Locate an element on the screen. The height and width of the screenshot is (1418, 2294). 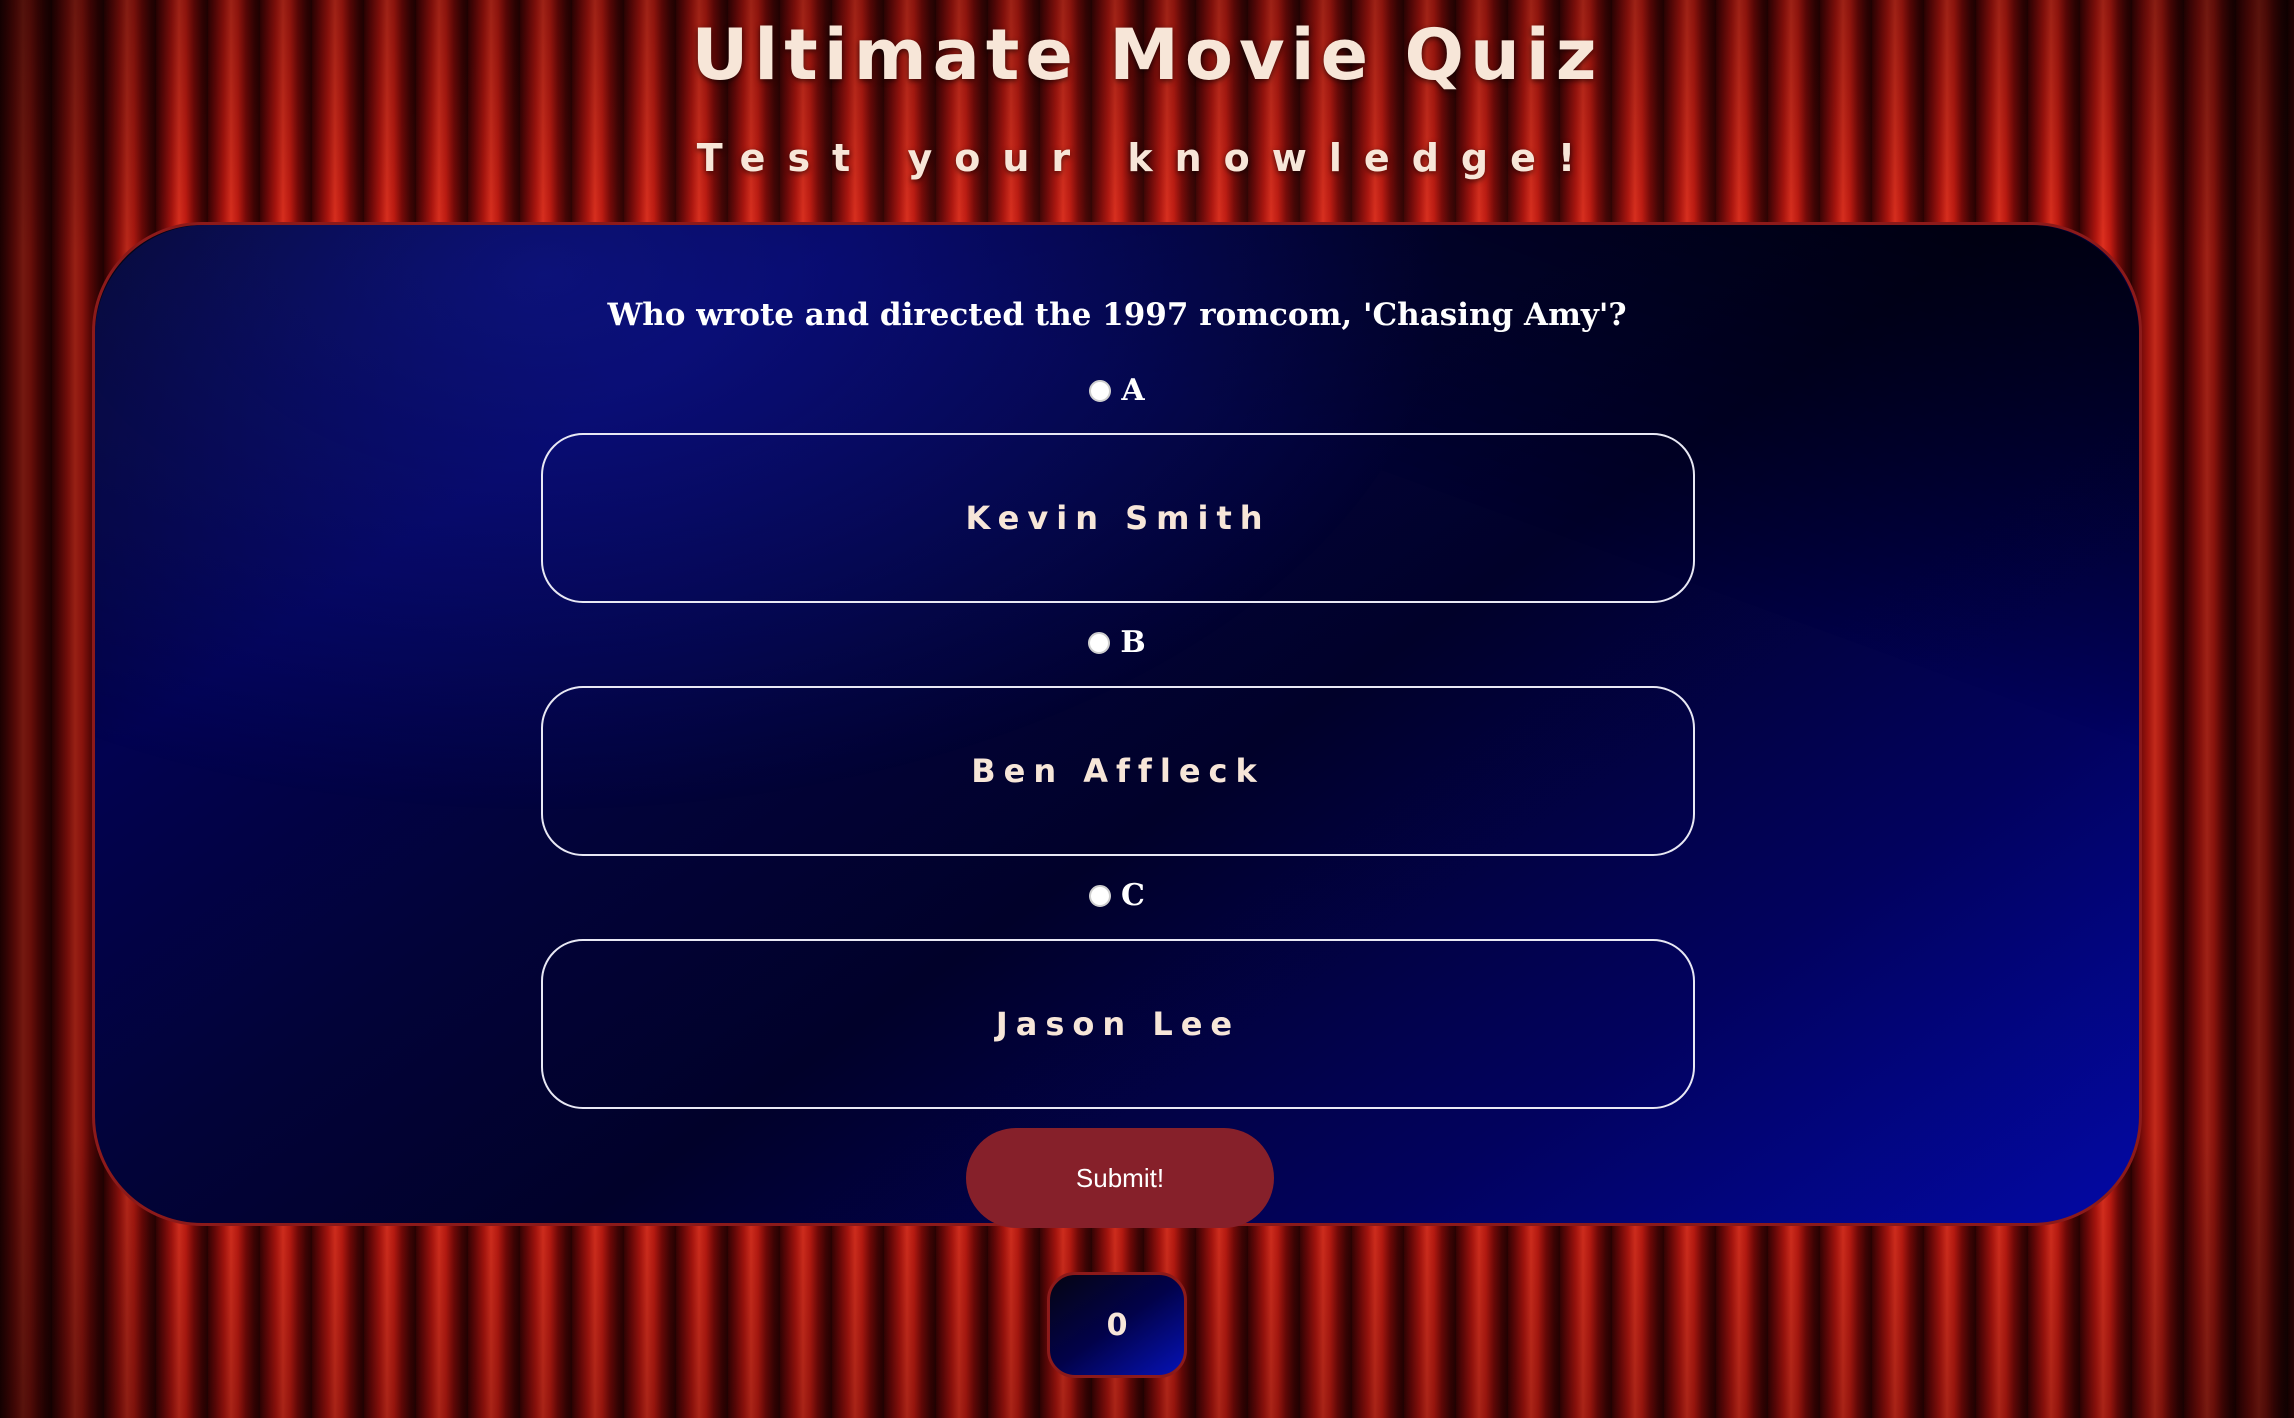
option-c-letter: C is located at coordinates (1133, 895).